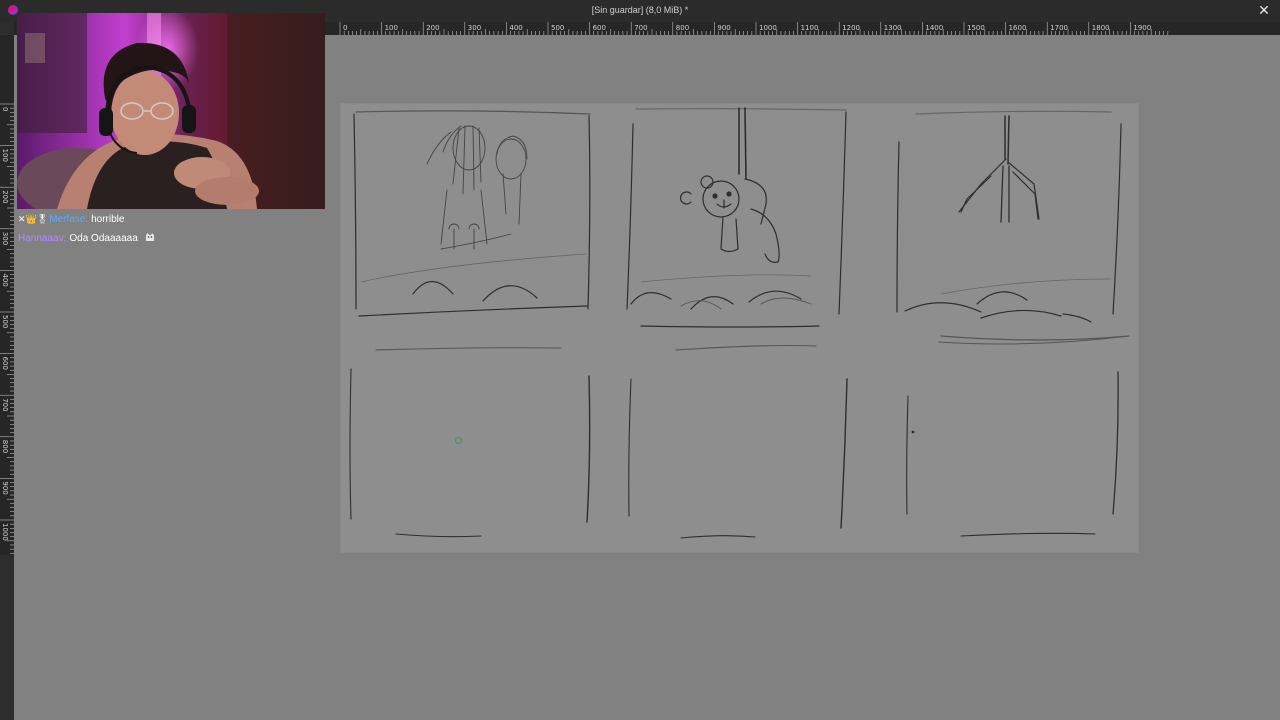 Image resolution: width=1280 pixels, height=720 pixels. What do you see at coordinates (42, 238) in the screenshot?
I see `chat-username: Hannaaav:` at bounding box center [42, 238].